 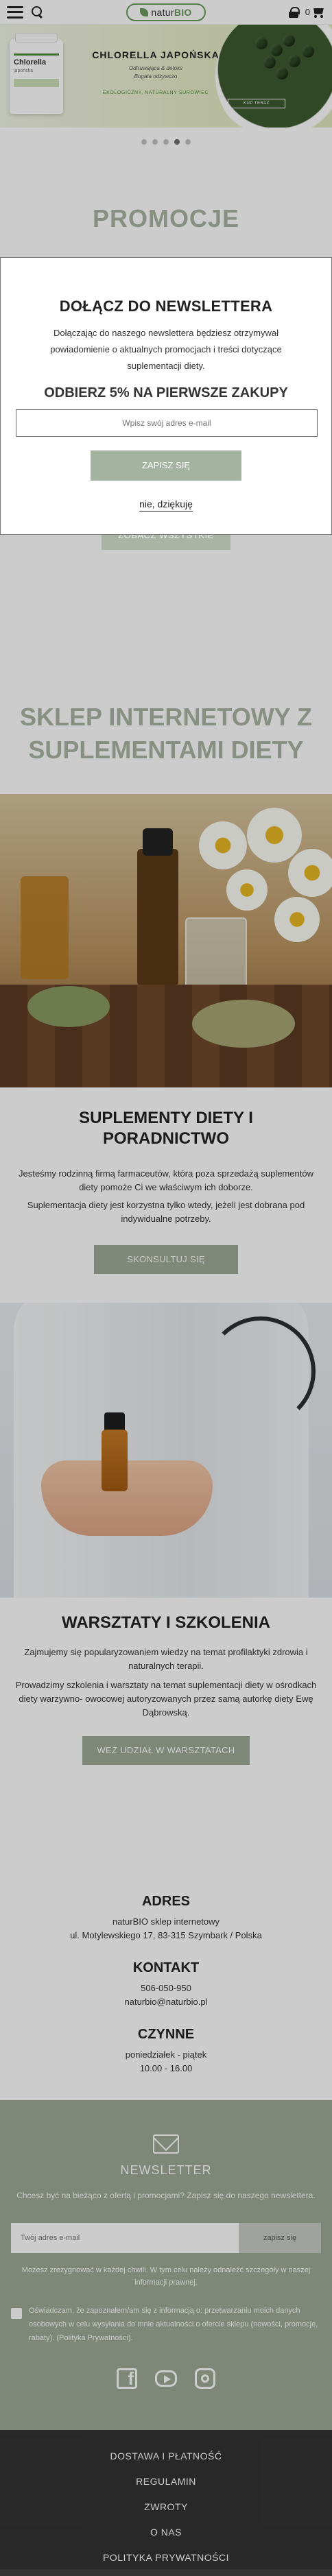 I want to click on modal-offer: ODBIERZ 5% NA PIERWSZE ZAKUPY, so click(x=166, y=393).